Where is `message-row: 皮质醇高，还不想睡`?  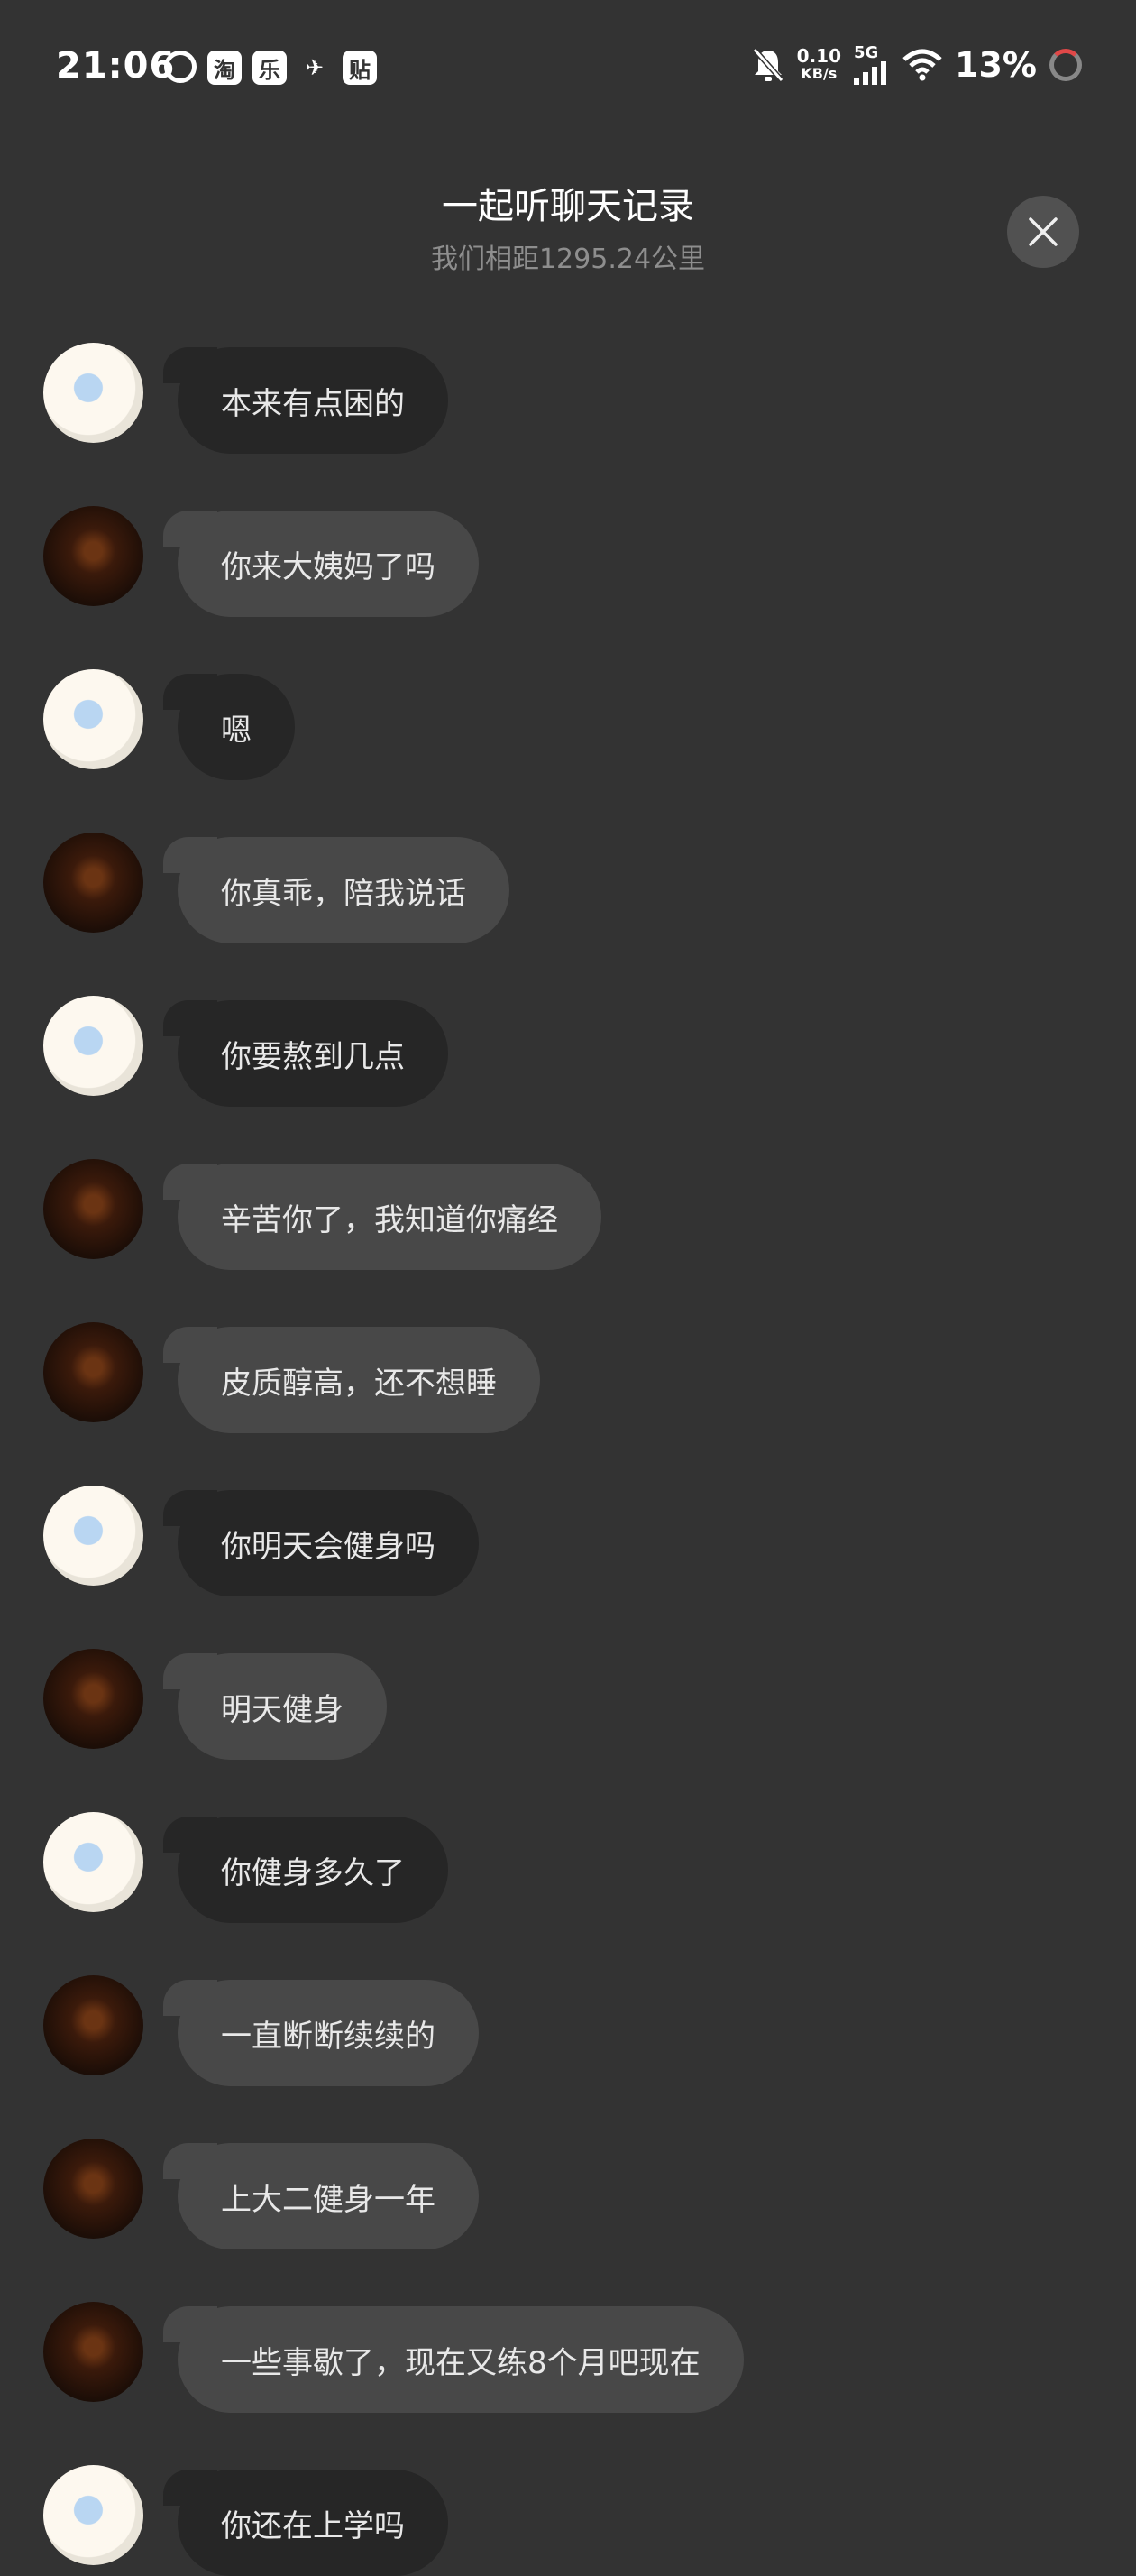
message-row: 皮质醇高，还不想睡 is located at coordinates (291, 1377).